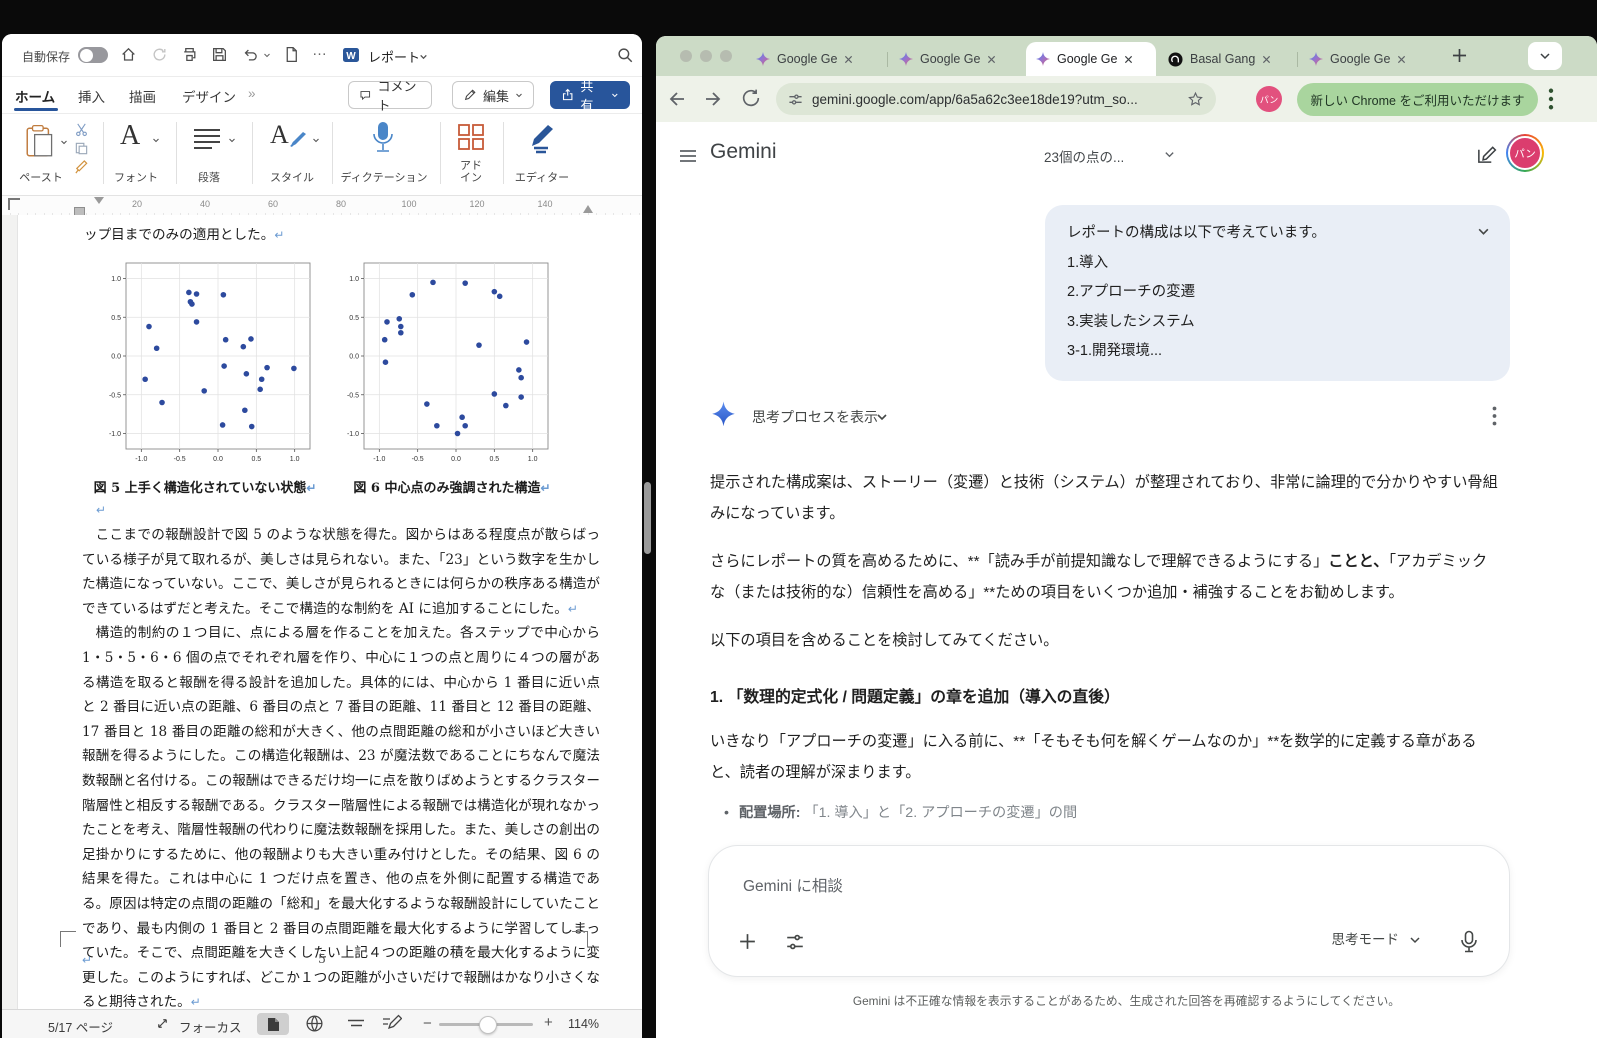  I want to click on thoughts-chevron-icon, so click(882, 417).